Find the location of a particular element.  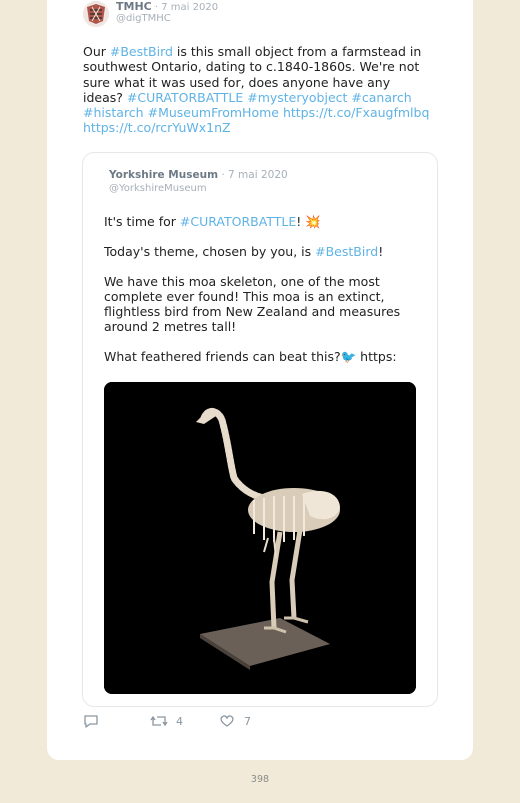

tmhc-logo-icon is located at coordinates (96, 14).